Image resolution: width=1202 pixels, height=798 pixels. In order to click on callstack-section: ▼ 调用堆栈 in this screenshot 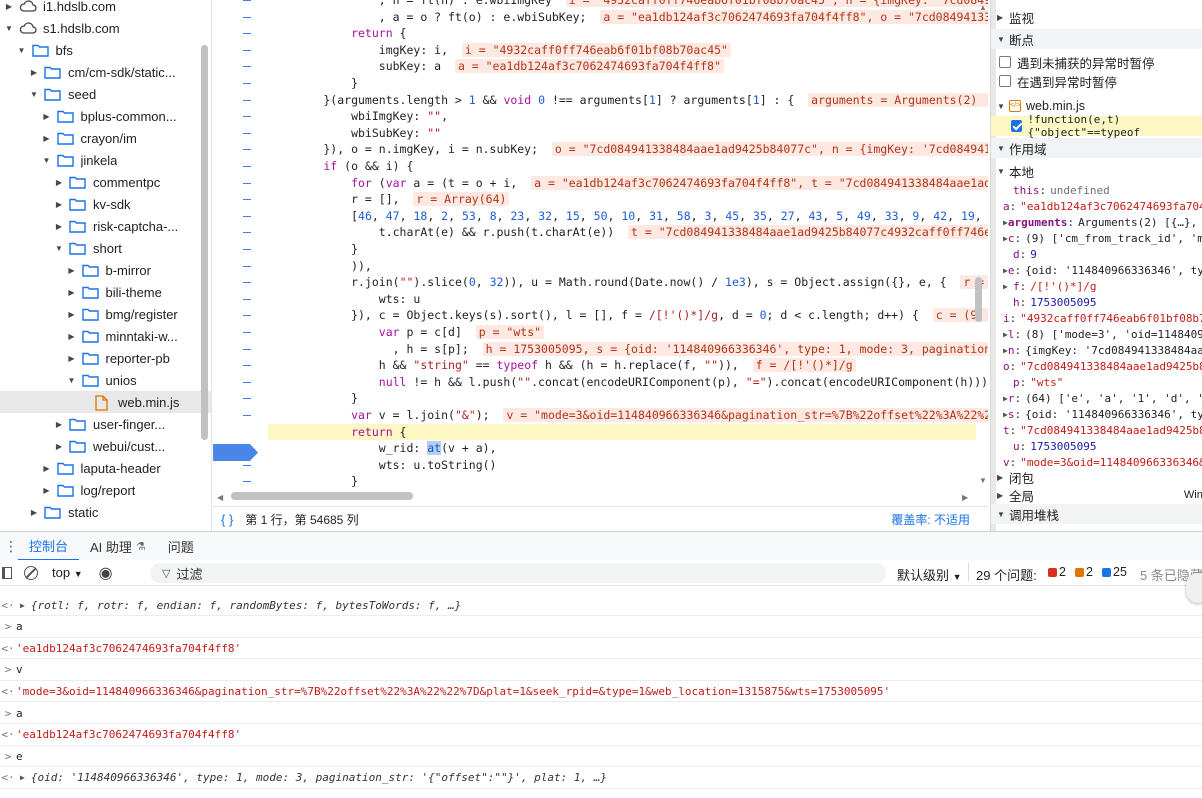, I will do `click(1096, 514)`.